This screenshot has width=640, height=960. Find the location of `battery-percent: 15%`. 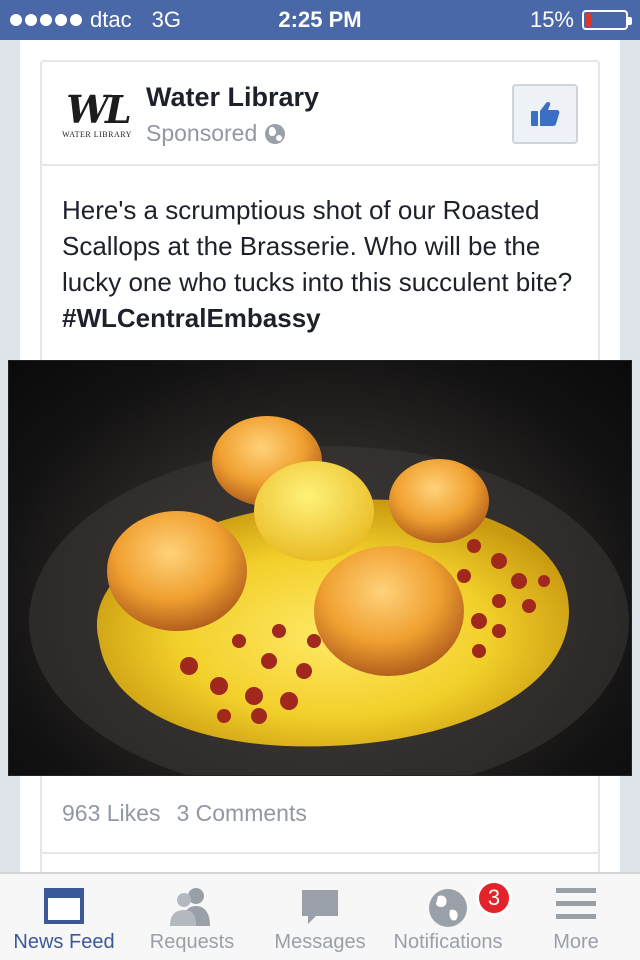

battery-percent: 15% is located at coordinates (551, 19).